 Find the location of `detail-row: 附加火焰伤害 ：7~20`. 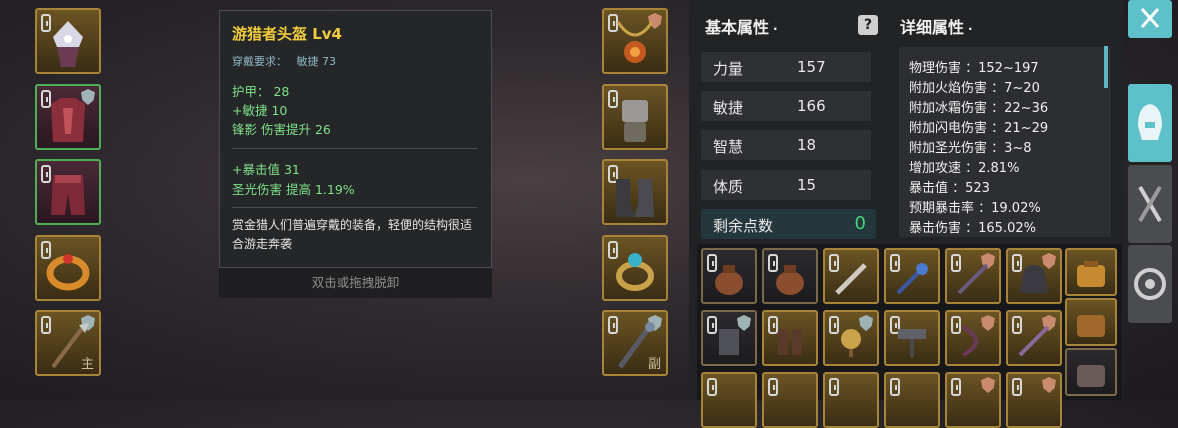

detail-row: 附加火焰伤害 ：7~20 is located at coordinates (974, 88).